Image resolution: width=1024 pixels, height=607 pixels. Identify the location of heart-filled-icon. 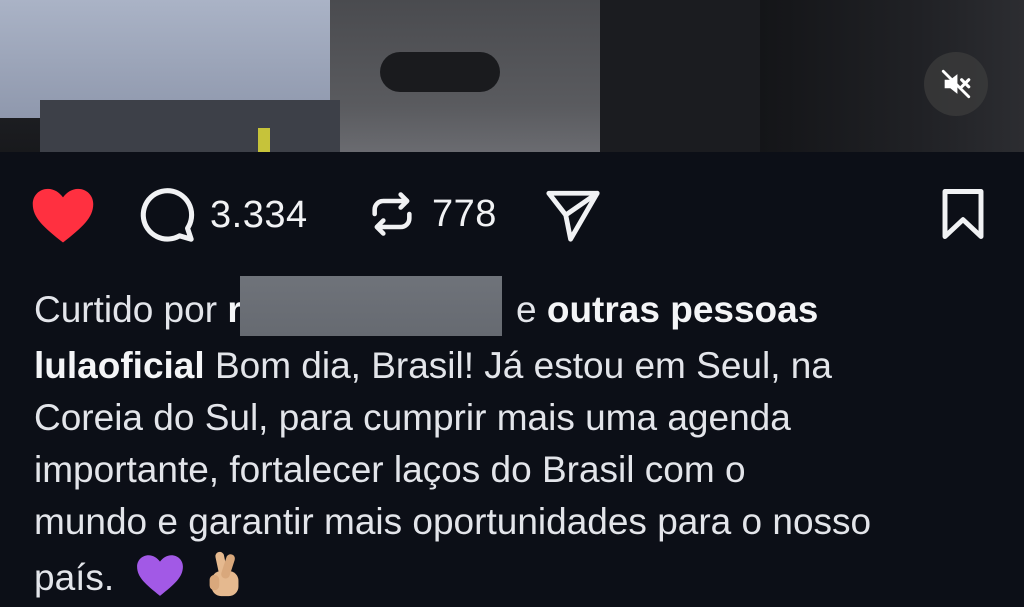
(63, 215).